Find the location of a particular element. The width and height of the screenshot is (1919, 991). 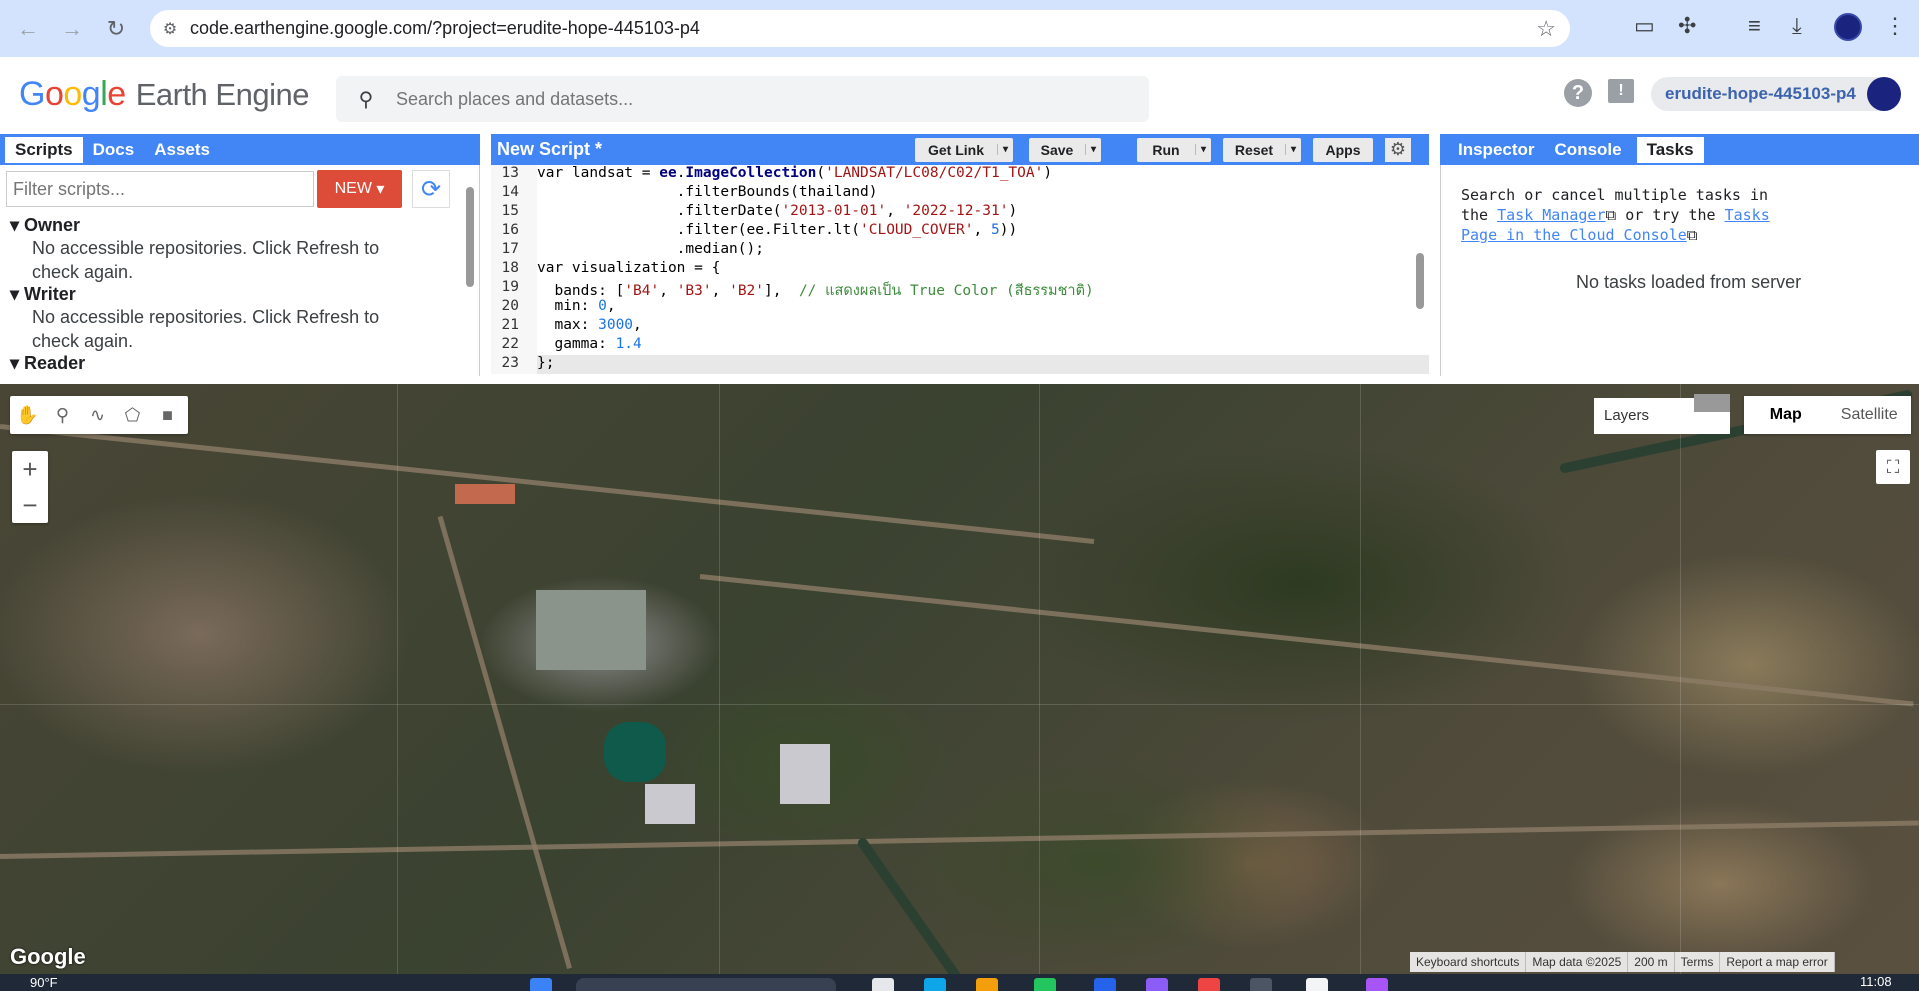

back-icon: ← is located at coordinates (28, 29).